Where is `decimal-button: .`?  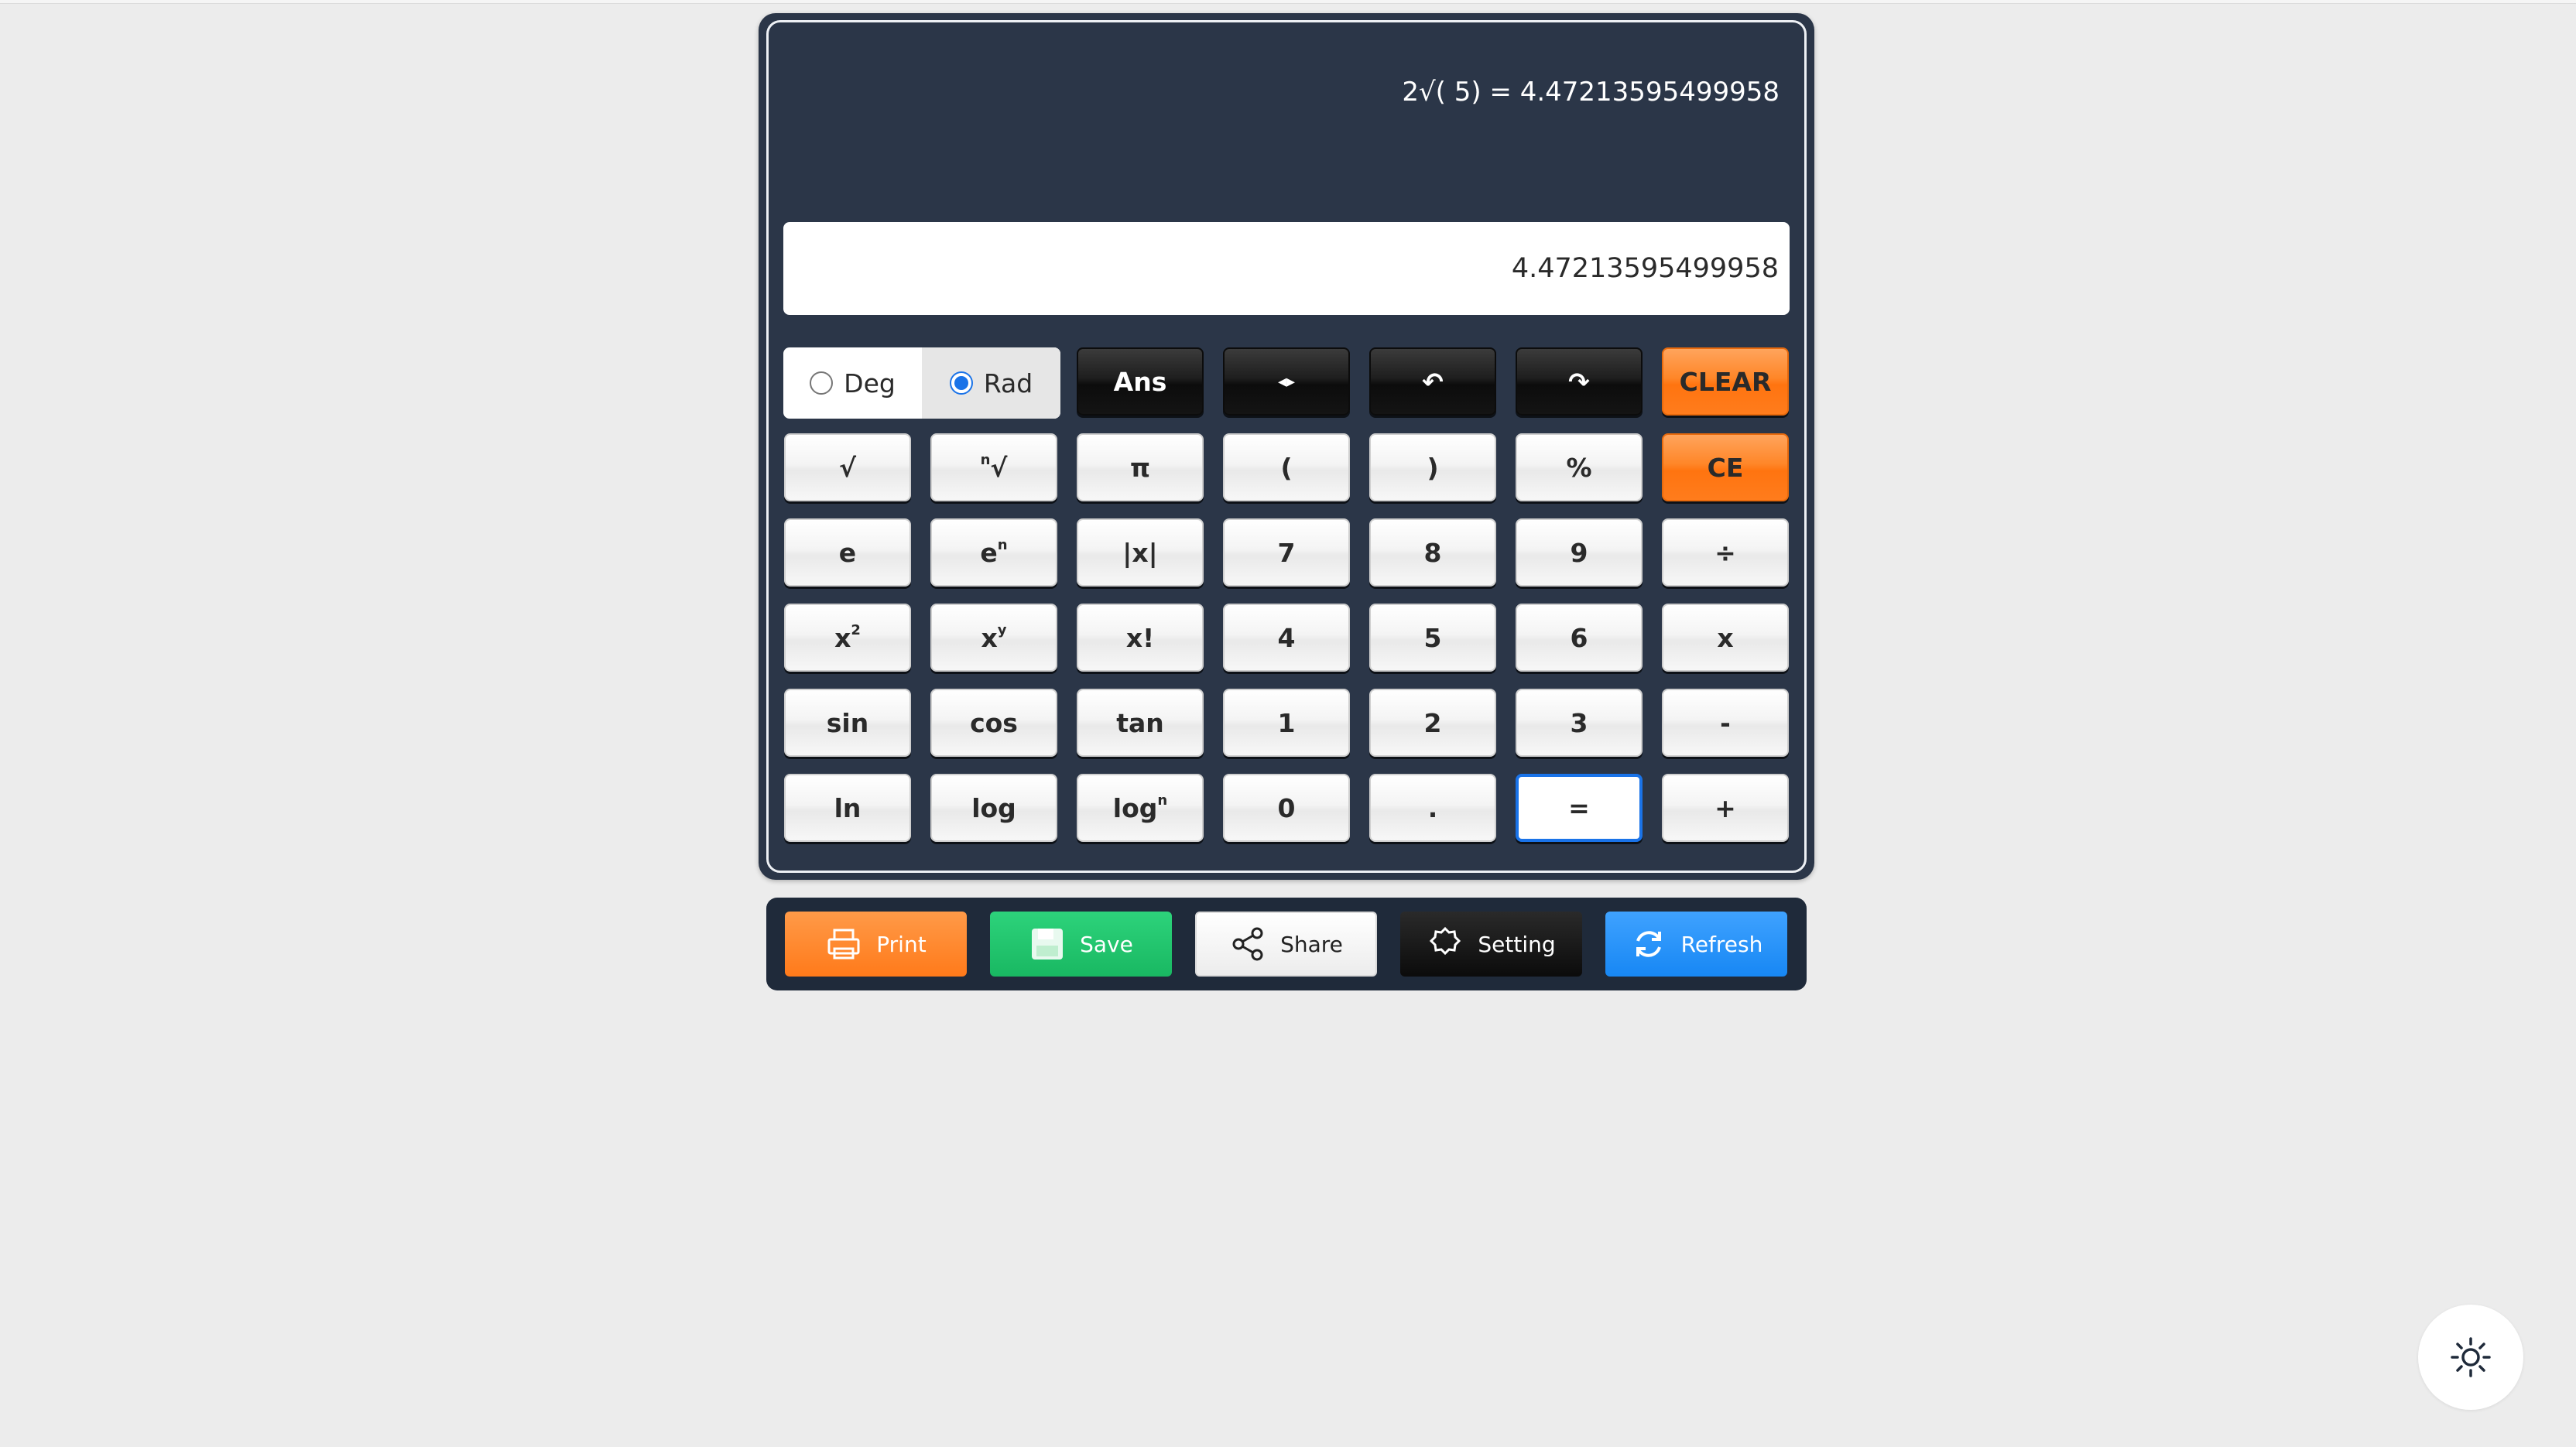 decimal-button: . is located at coordinates (1432, 808).